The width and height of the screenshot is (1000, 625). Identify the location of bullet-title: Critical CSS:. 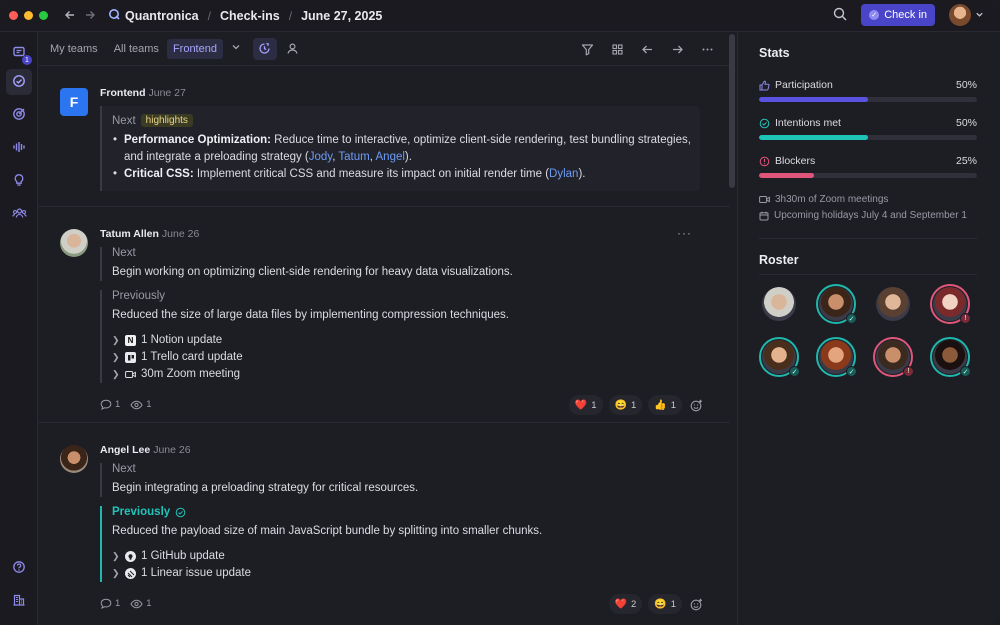
(159, 174).